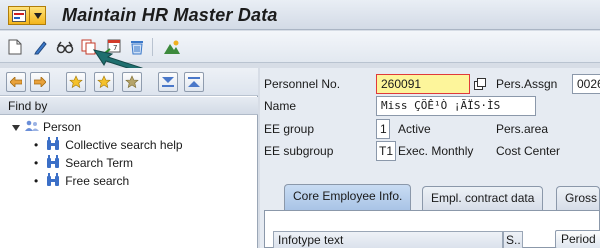 The width and height of the screenshot is (600, 248). I want to click on tree-node-collective-search-help: • Collective search help, so click(108, 145).